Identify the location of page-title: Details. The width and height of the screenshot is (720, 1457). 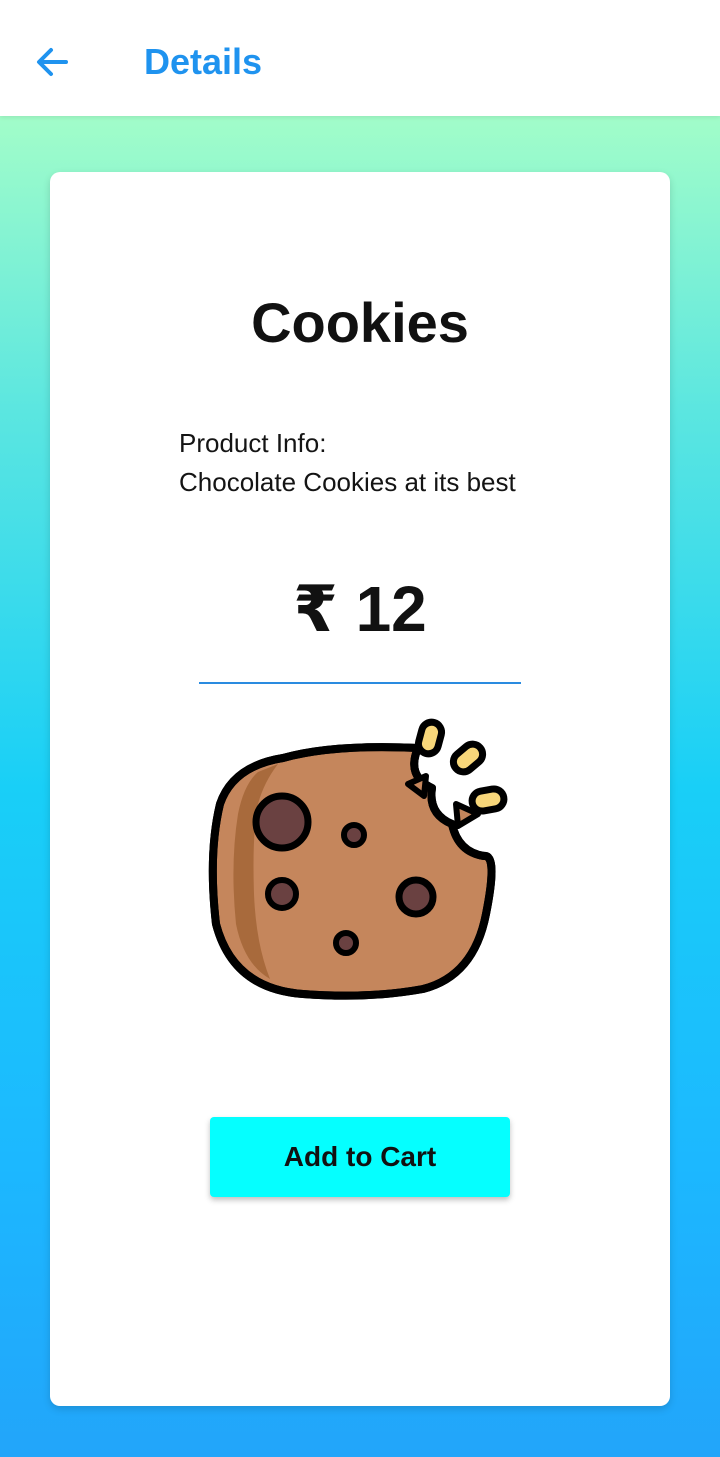
(203, 61).